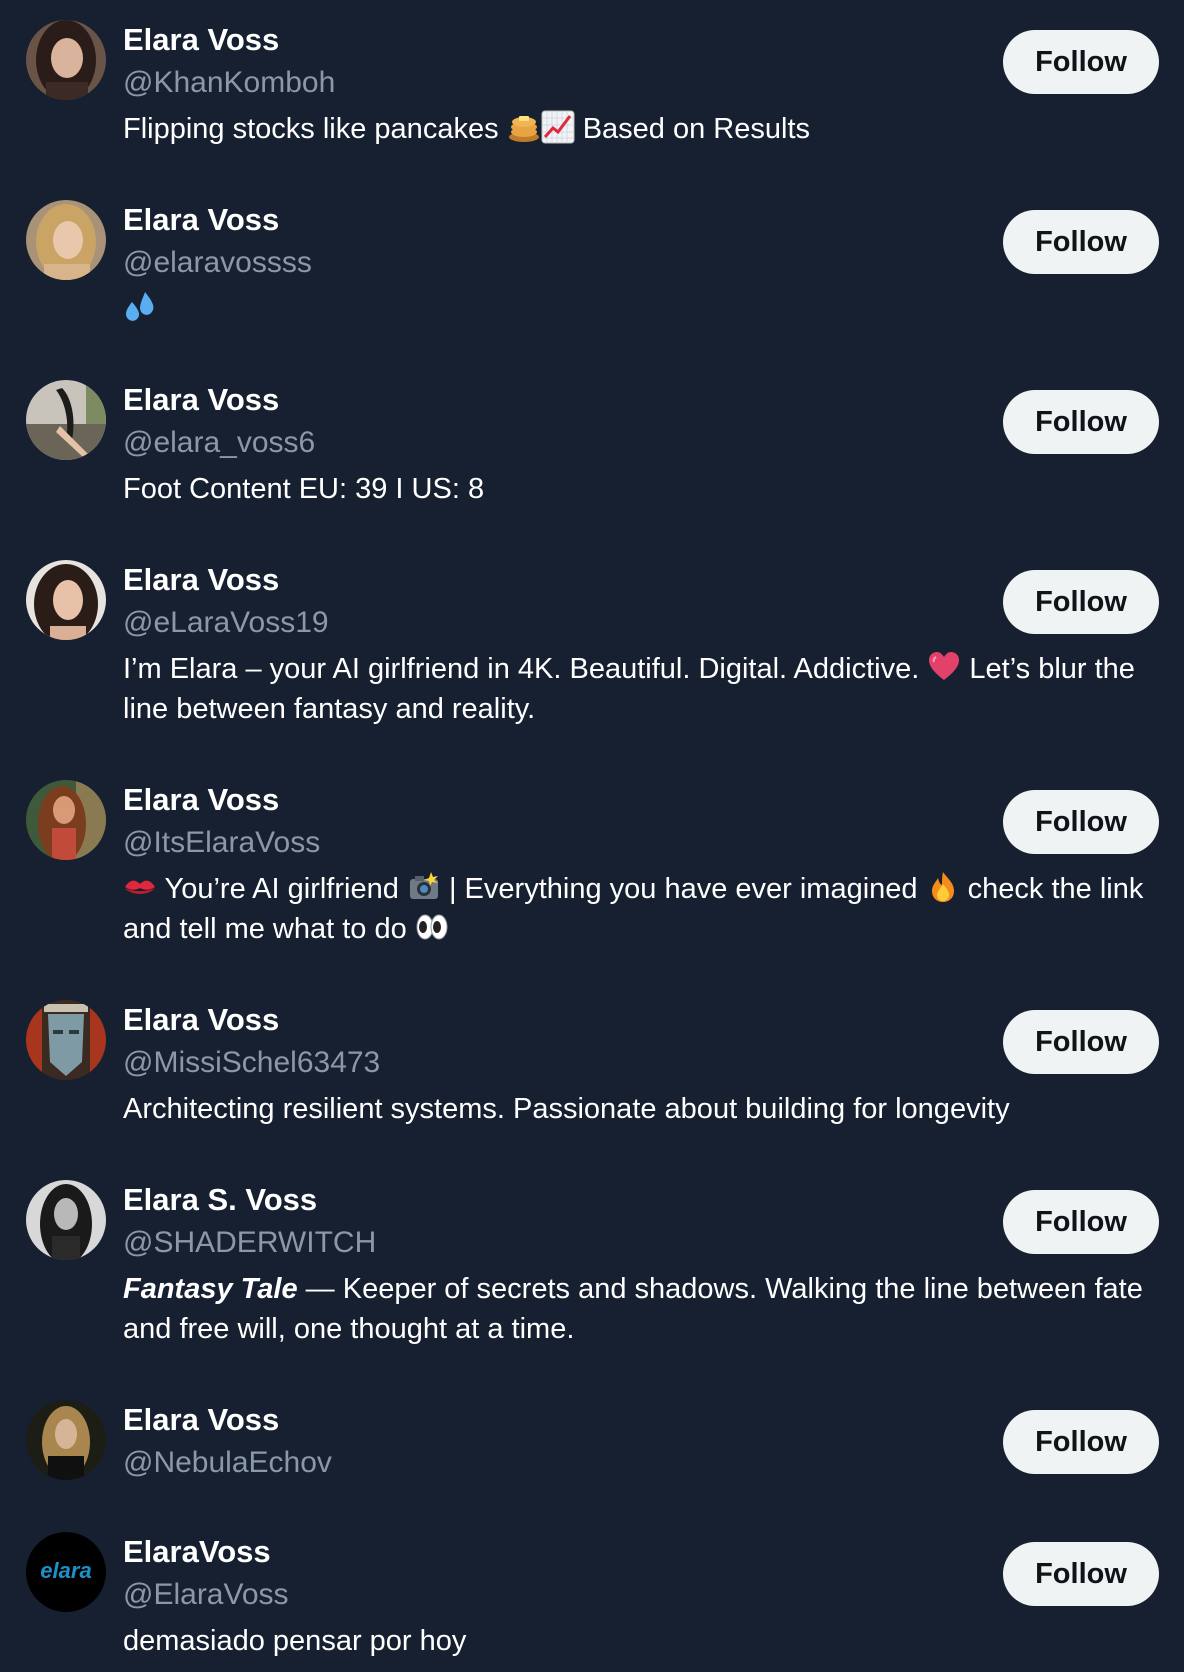  I want to click on kiss-mark-emoji, so click(140, 887).